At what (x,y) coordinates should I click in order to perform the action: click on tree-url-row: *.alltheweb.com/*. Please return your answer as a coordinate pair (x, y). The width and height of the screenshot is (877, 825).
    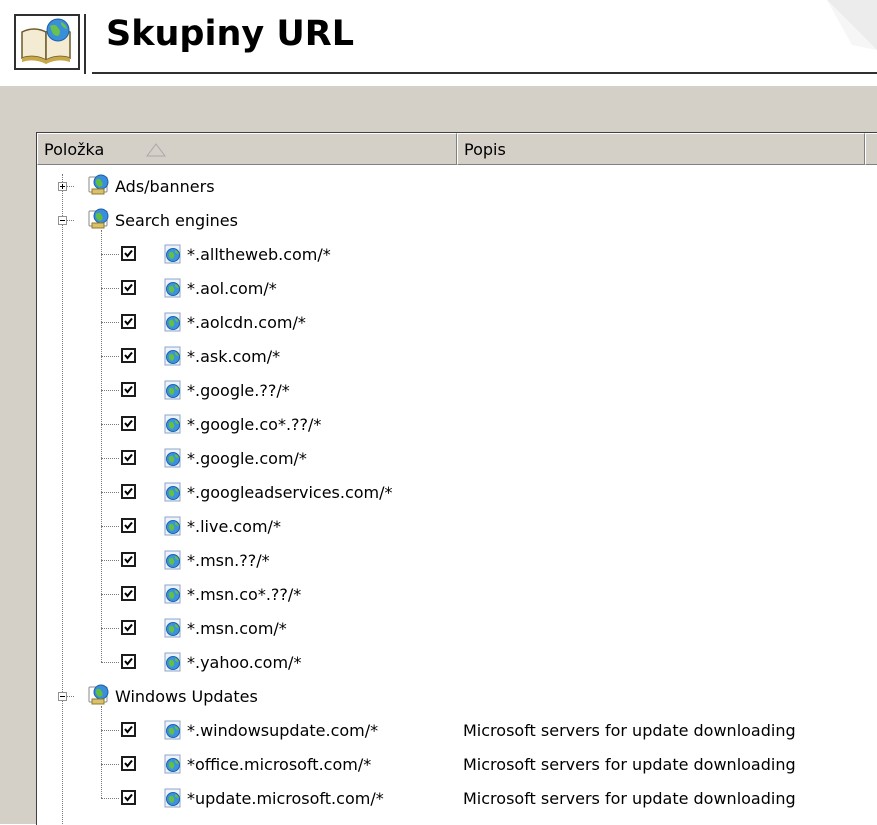
    Looking at the image, I should click on (457, 255).